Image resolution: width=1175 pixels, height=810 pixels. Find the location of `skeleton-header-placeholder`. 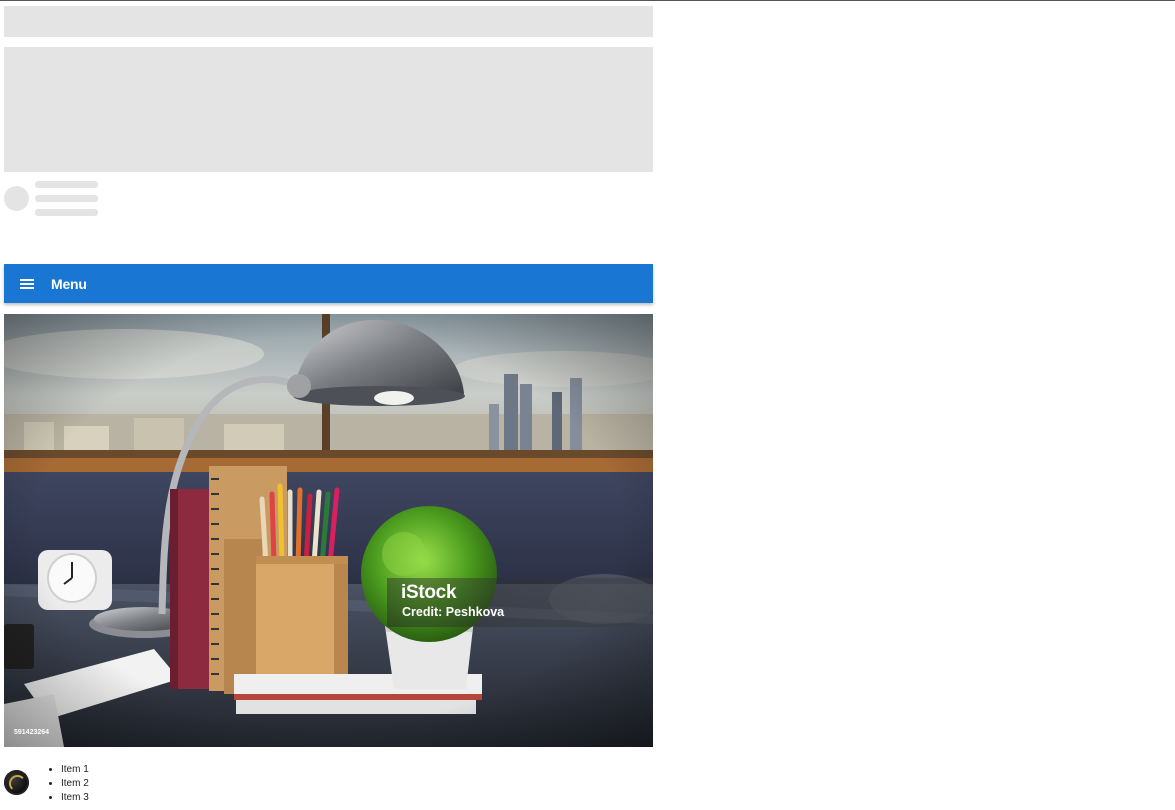

skeleton-header-placeholder is located at coordinates (328, 21).